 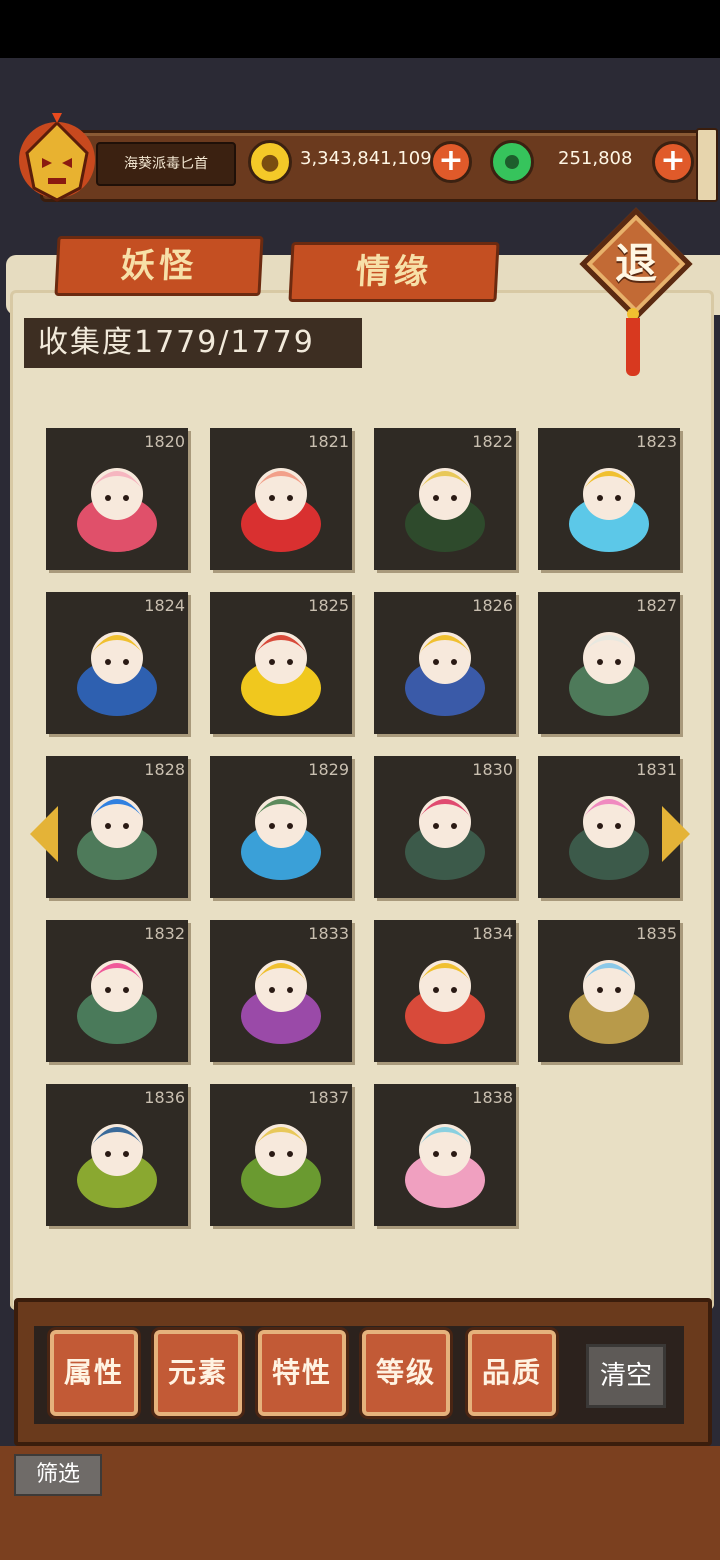 What do you see at coordinates (406, 1373) in the screenshot?
I see `filter-level-button: 等级` at bounding box center [406, 1373].